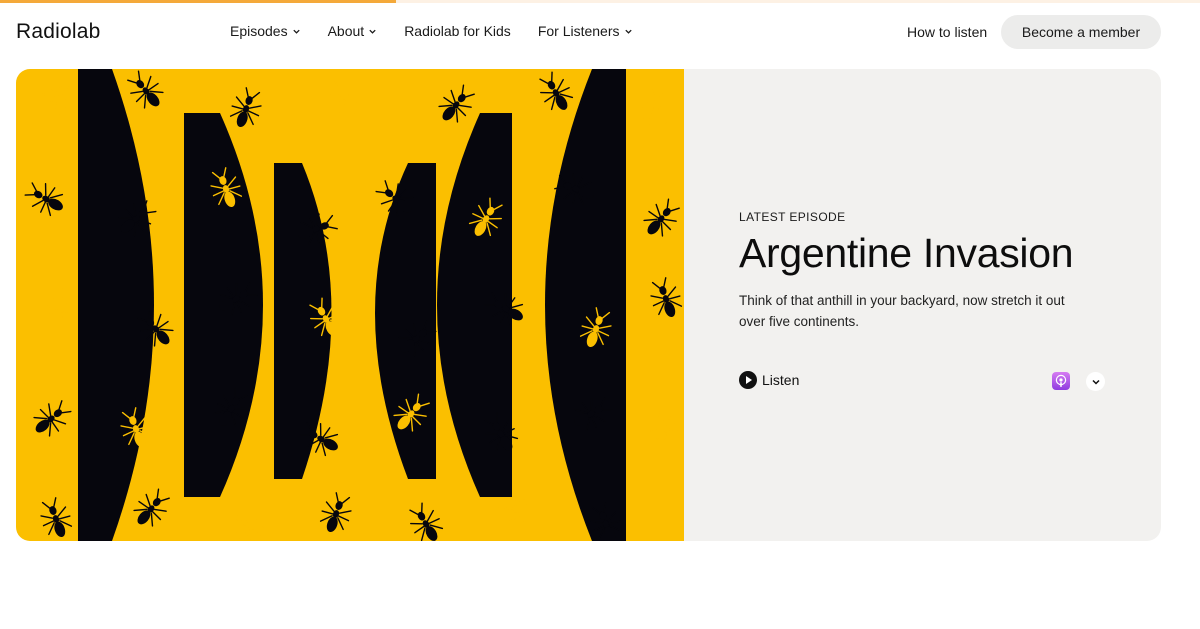 The width and height of the screenshot is (1200, 629). Describe the element at coordinates (198, 1) in the screenshot. I see `reading-progress-fill` at that location.